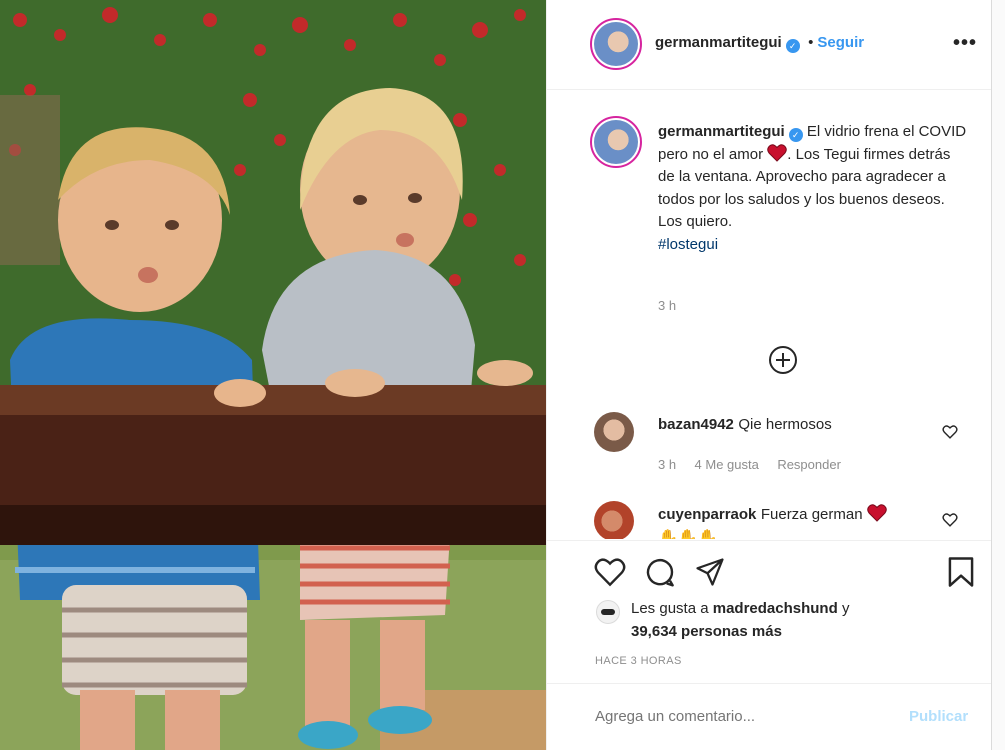  I want to click on comment-row: bazan4942 Qie hermosos, so click(745, 425).